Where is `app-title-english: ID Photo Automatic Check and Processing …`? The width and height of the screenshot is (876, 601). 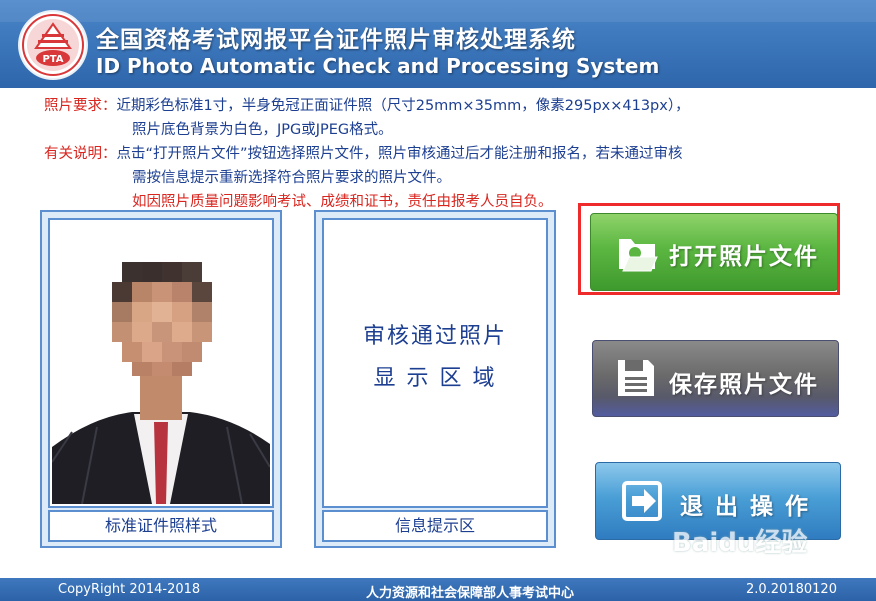
app-title-english: ID Photo Automatic Check and Processing … is located at coordinates (378, 66).